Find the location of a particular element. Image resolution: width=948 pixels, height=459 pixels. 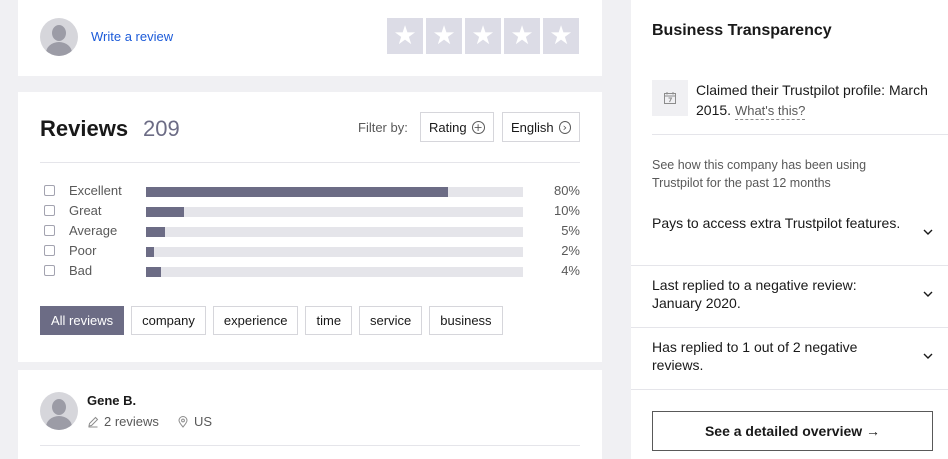

pencil-icon is located at coordinates (93, 421).